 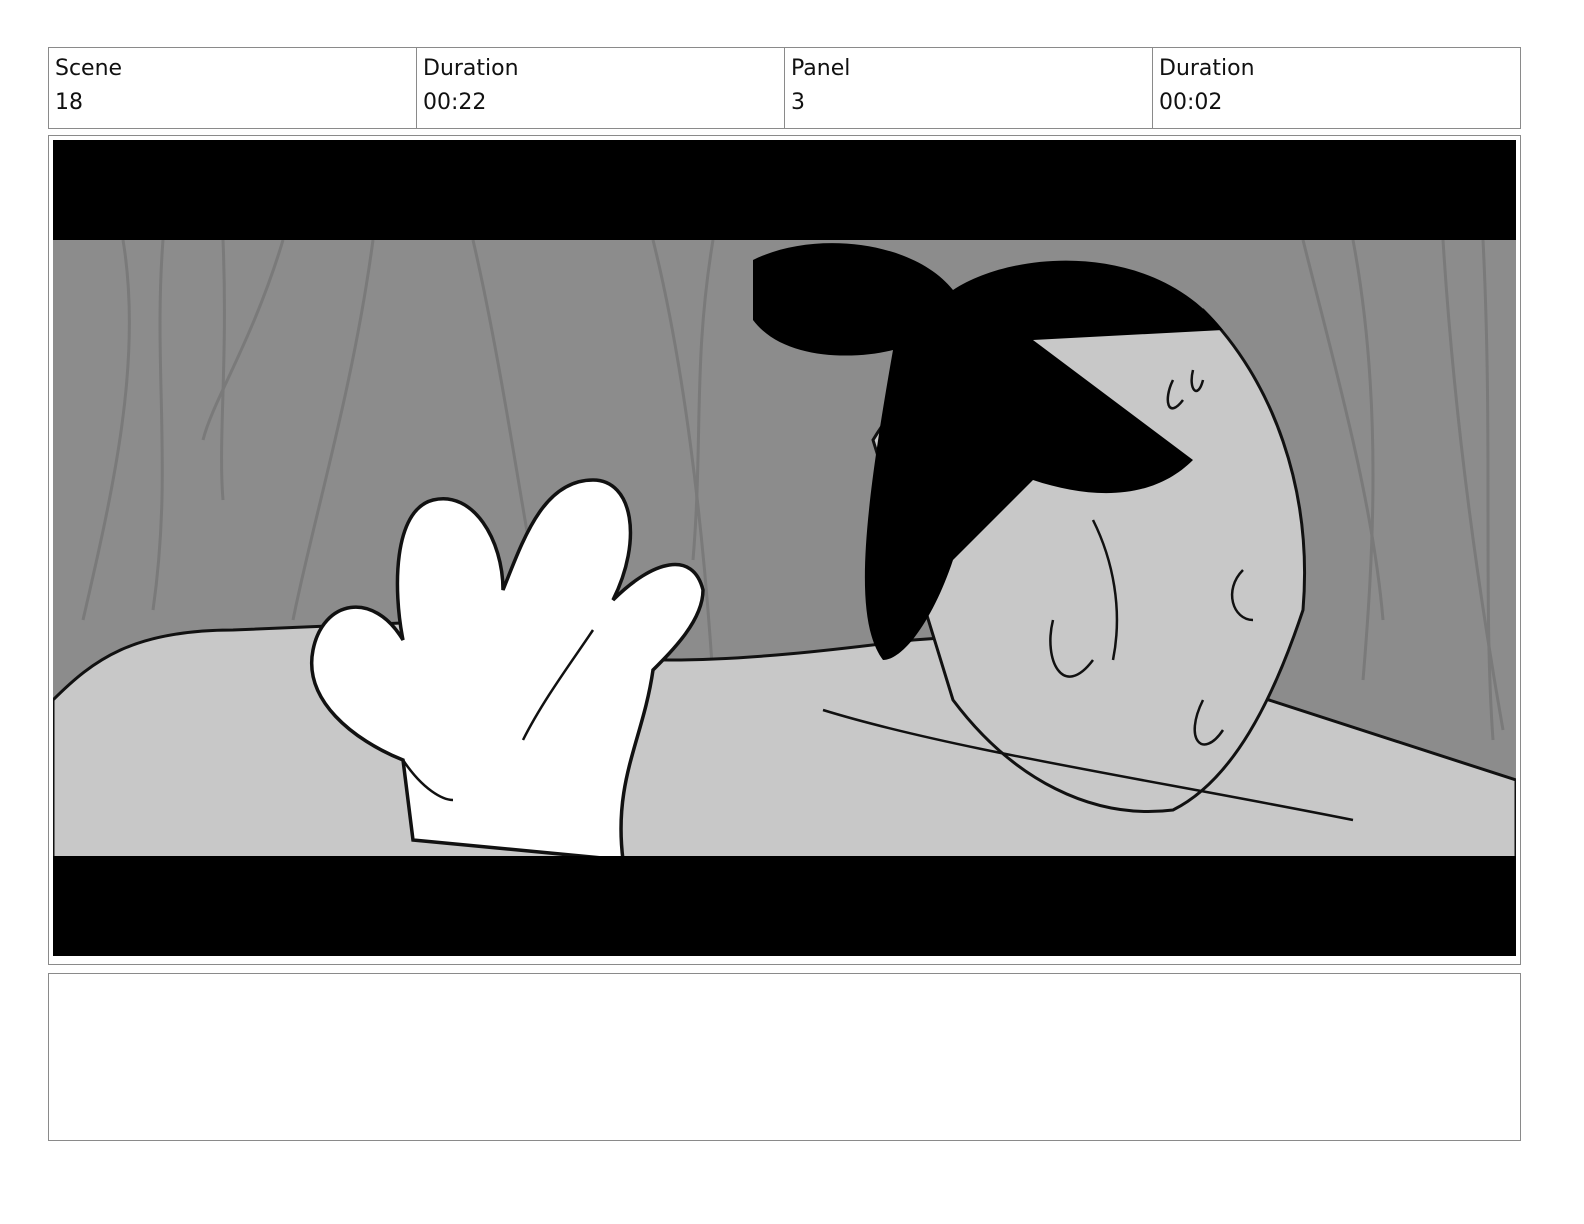 I want to click on panel-label: Panel, so click(x=821, y=68).